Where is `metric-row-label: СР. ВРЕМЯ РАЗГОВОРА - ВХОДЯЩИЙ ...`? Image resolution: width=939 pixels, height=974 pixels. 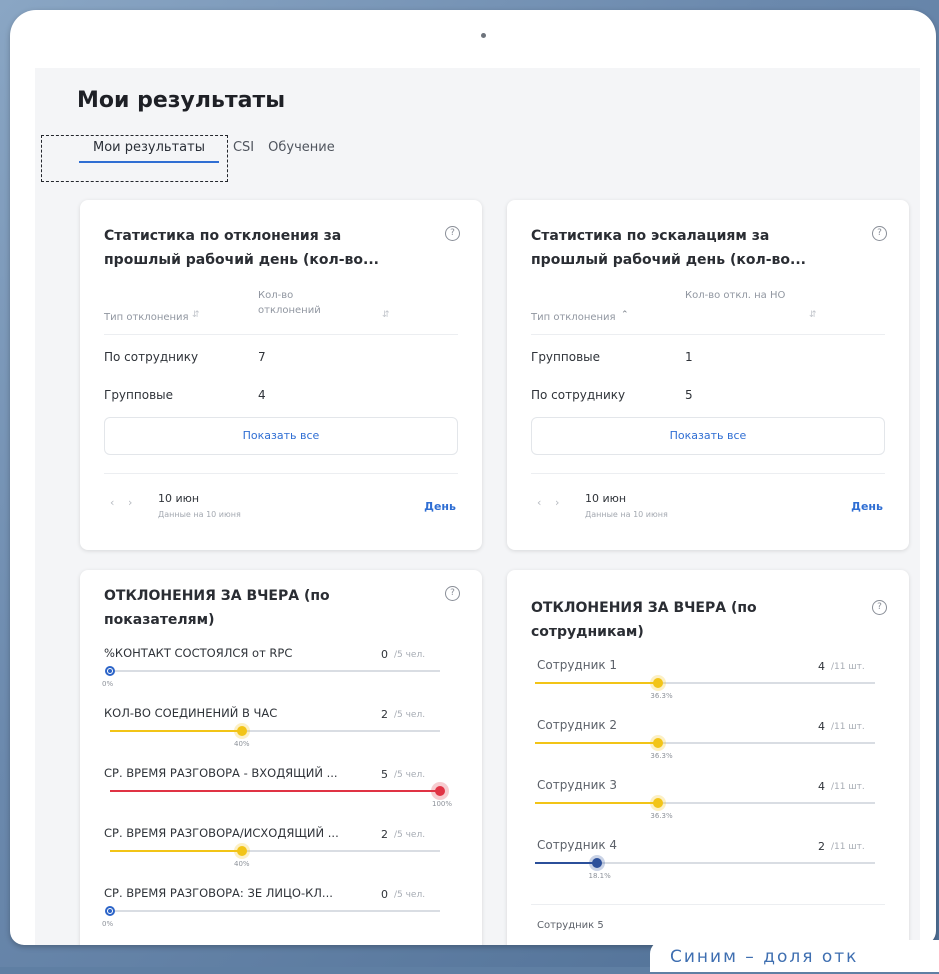
metric-row-label: СР. ВРЕМЯ РАЗГОВОРА - ВХОДЯЩИЙ ... is located at coordinates (221, 773).